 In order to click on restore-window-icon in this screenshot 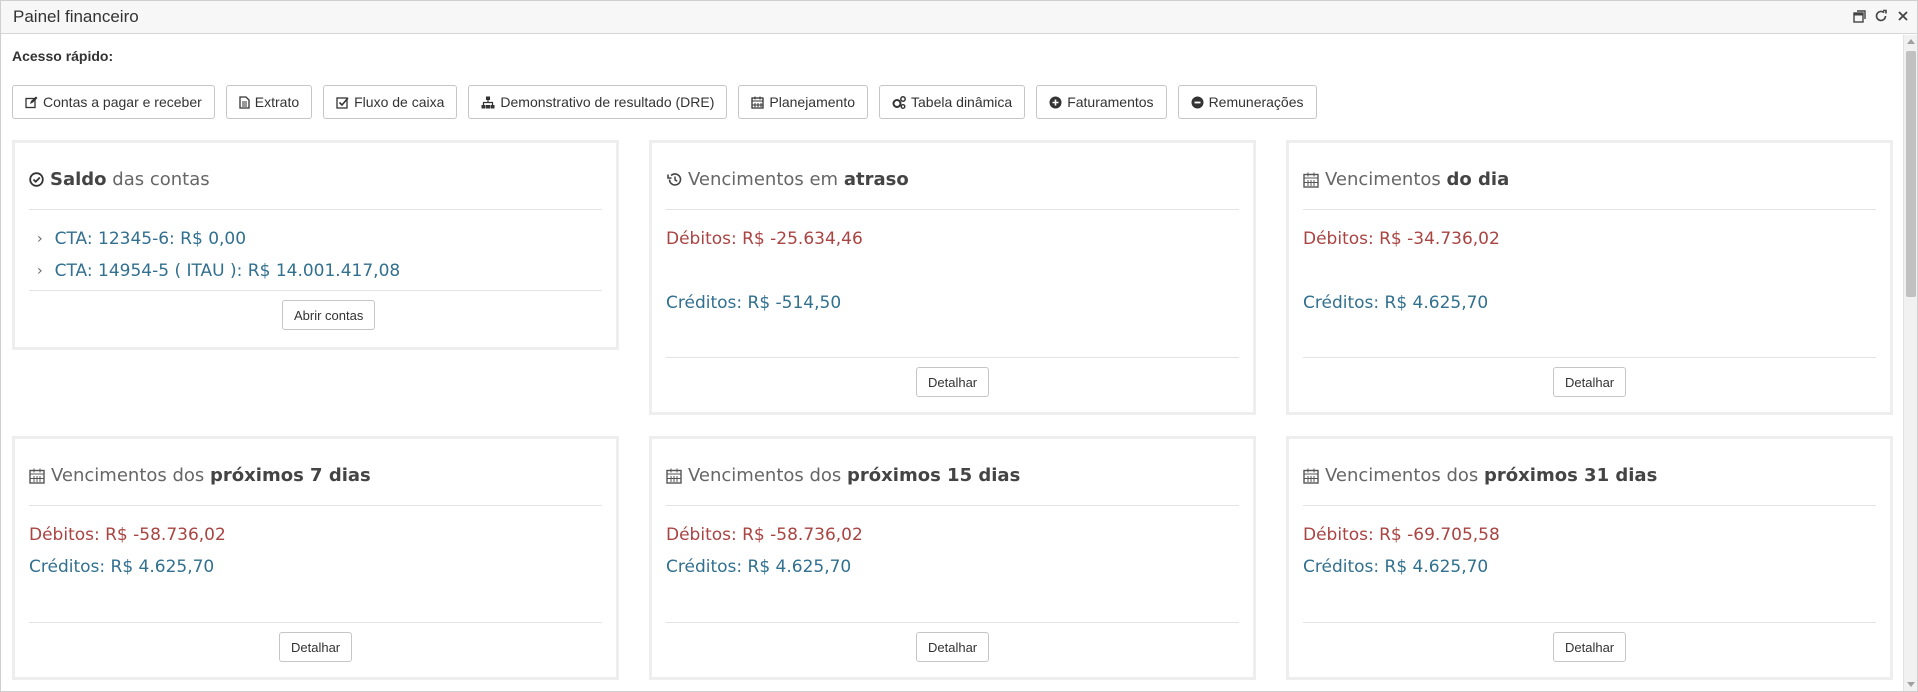, I will do `click(1859, 16)`.